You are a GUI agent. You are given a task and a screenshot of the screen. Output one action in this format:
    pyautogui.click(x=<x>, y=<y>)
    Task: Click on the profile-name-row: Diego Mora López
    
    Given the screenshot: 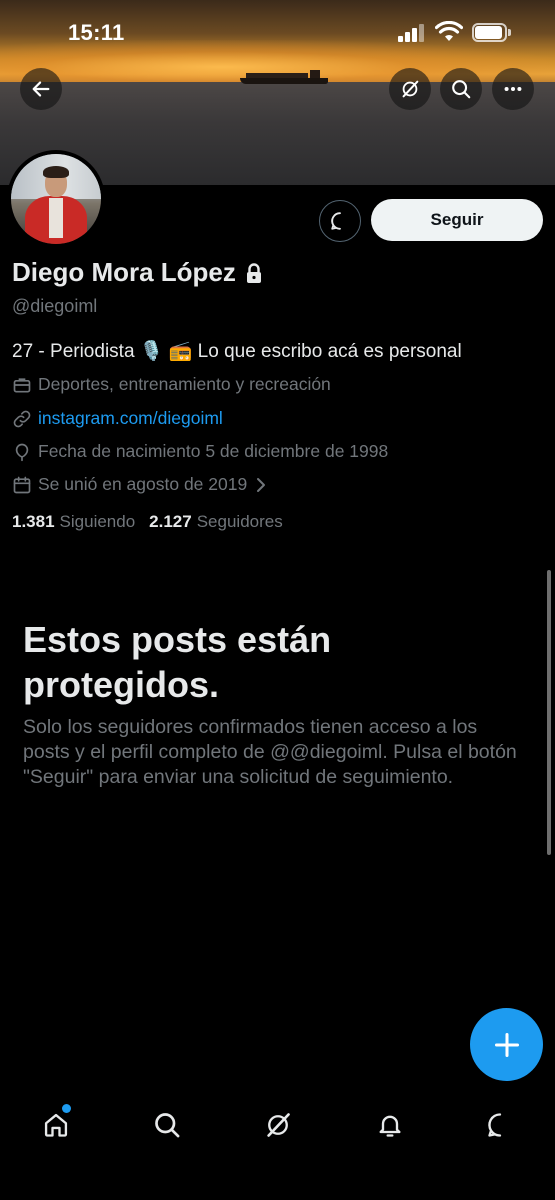 What is the action you would take?
    pyautogui.click(x=138, y=272)
    